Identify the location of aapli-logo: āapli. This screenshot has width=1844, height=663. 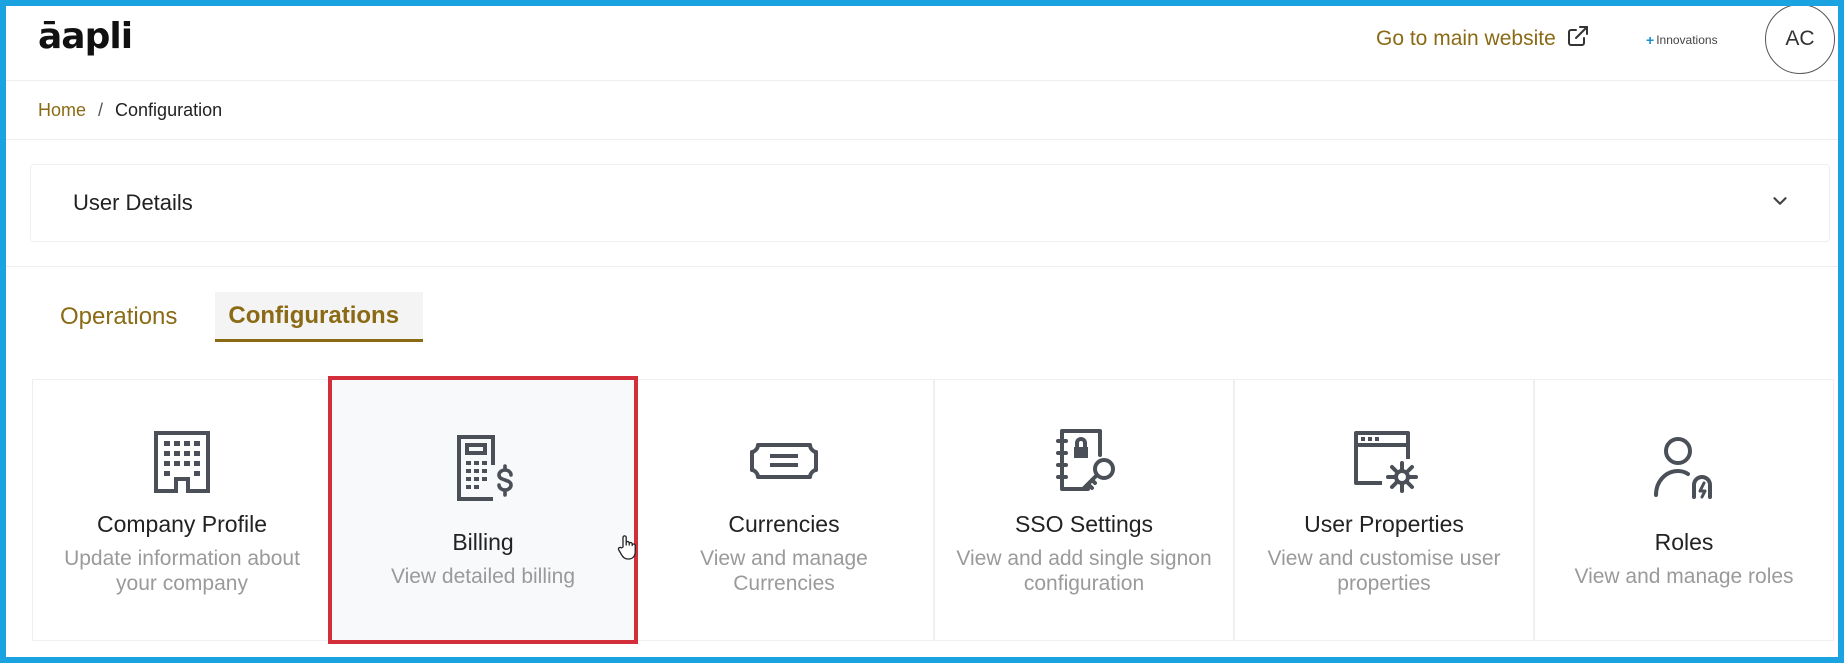
(85, 36).